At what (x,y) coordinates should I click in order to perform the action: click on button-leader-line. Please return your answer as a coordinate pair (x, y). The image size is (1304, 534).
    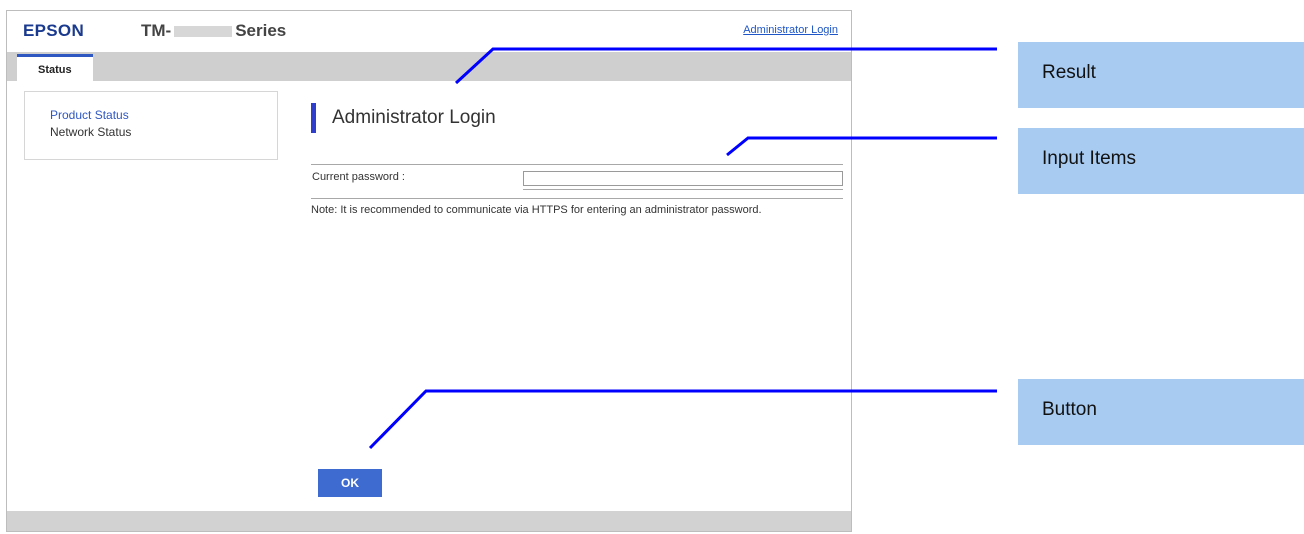
    Looking at the image, I should click on (682, 419).